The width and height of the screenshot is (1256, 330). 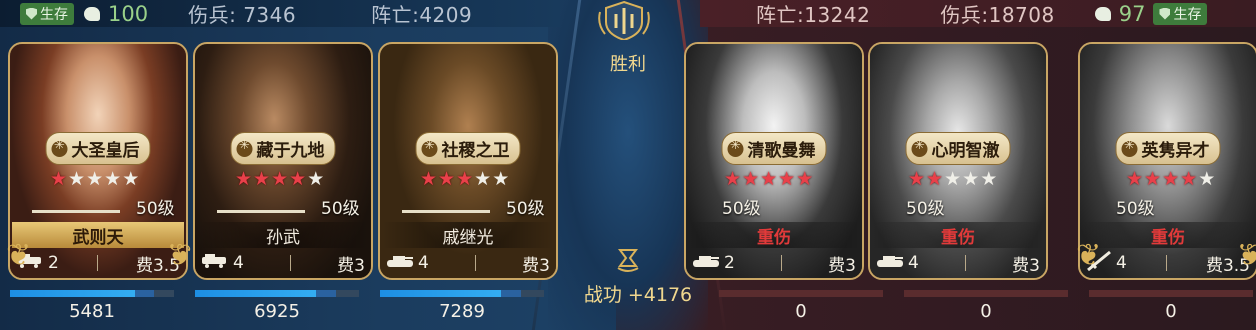 I want to click on enemy-hero-card-3: 英隽异才★★★★★50级重伤4费3.5❦❦, so click(x=1166, y=161).